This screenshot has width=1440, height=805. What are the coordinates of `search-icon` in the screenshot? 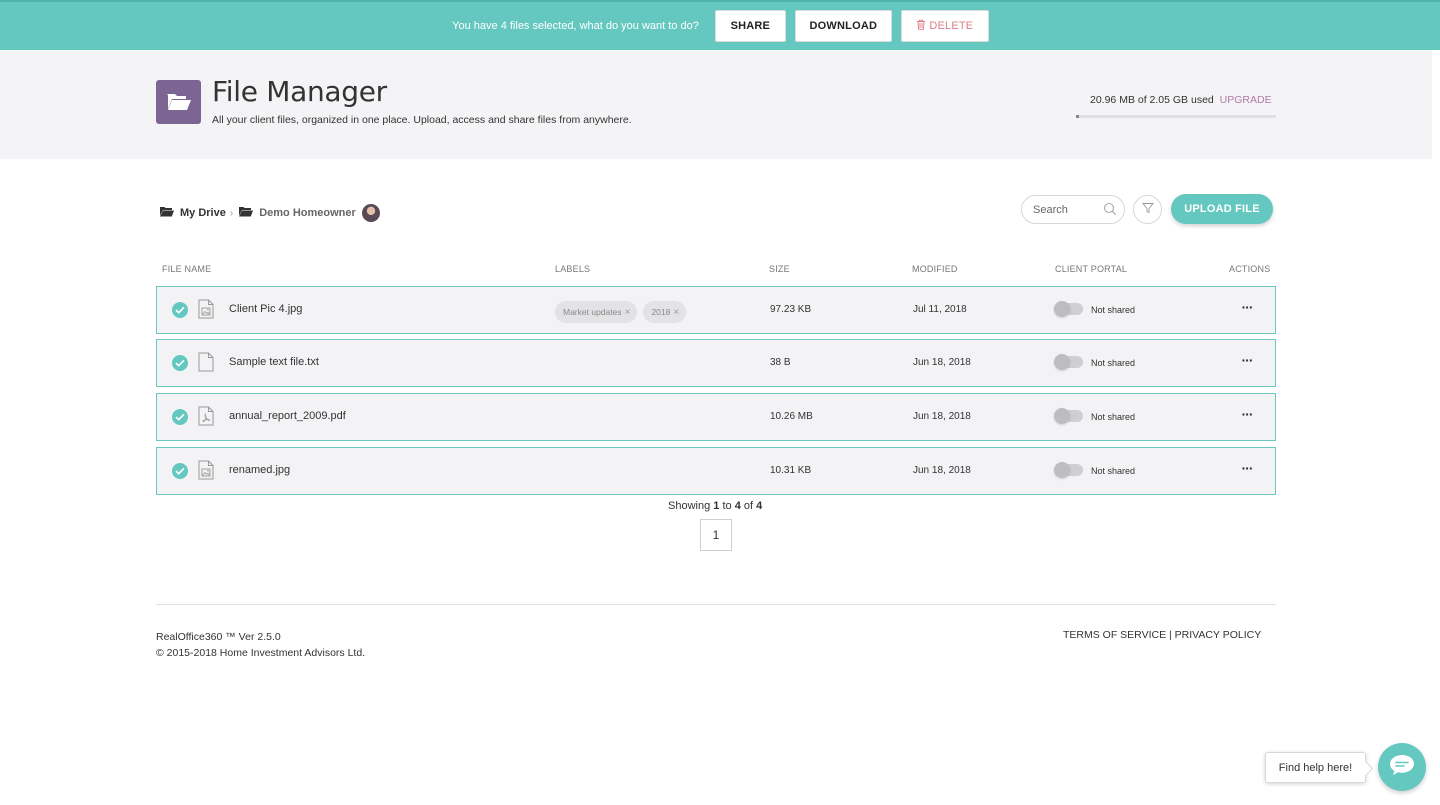 It's located at (1110, 211).